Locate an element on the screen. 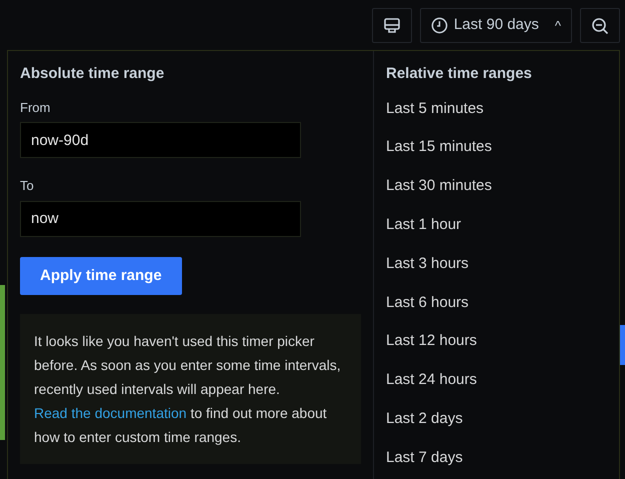 The width and height of the screenshot is (625, 479). panel-edge is located at coordinates (622, 345).